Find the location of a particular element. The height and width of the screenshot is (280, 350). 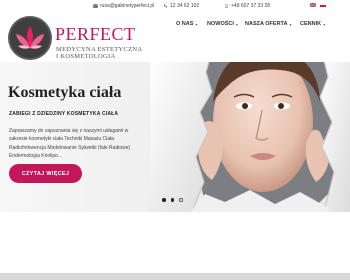

nav-about: O NAS ▾ is located at coordinates (186, 24).